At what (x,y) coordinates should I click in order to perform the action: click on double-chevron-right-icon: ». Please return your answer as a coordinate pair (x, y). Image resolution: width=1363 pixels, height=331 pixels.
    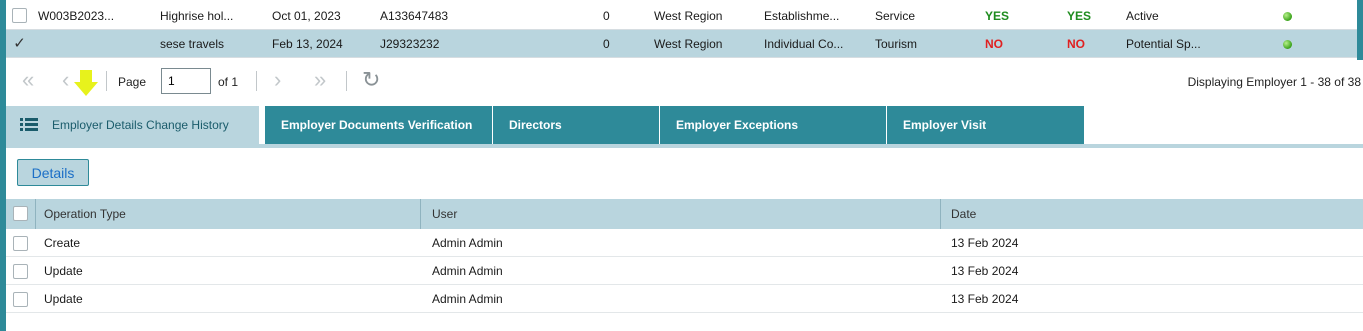
    Looking at the image, I should click on (320, 80).